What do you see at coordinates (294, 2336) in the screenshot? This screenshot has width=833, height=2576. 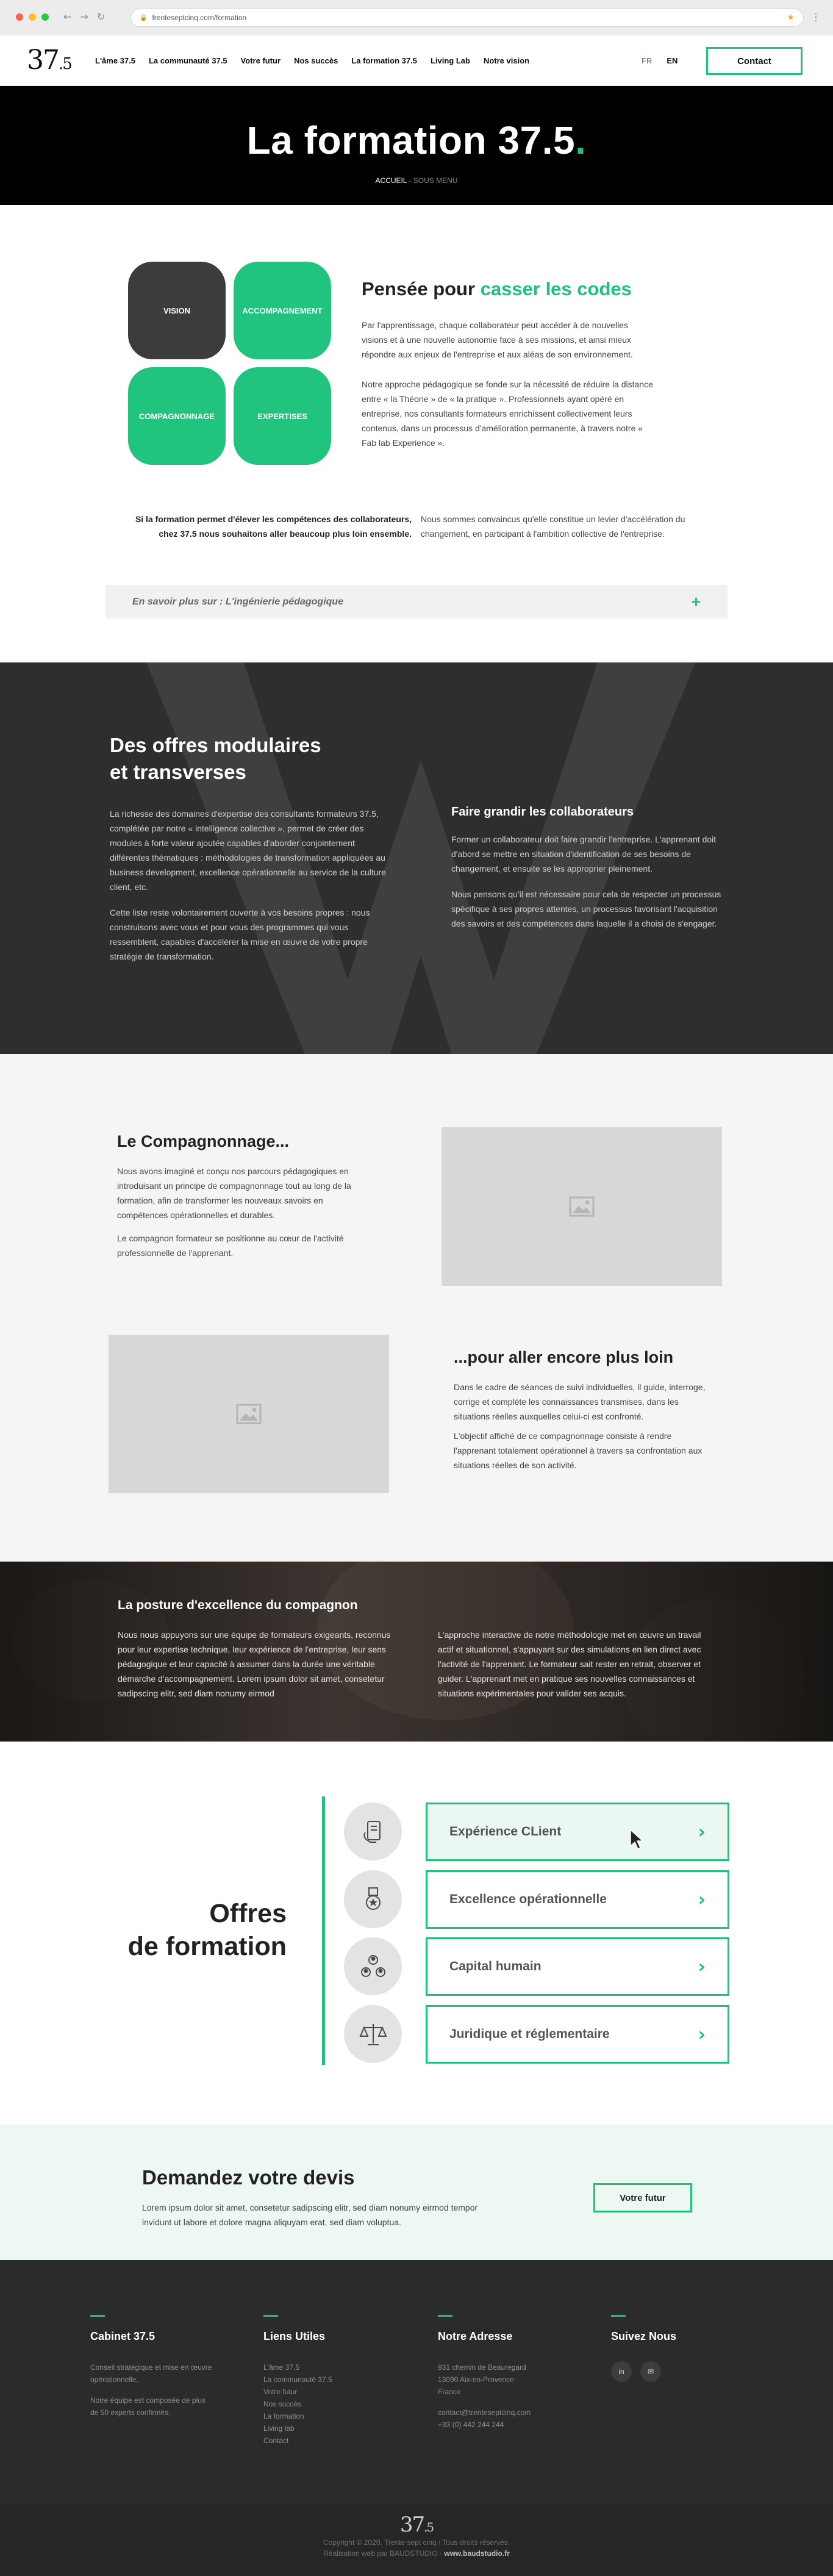 I see `footer-col-title: Liens Utiles` at bounding box center [294, 2336].